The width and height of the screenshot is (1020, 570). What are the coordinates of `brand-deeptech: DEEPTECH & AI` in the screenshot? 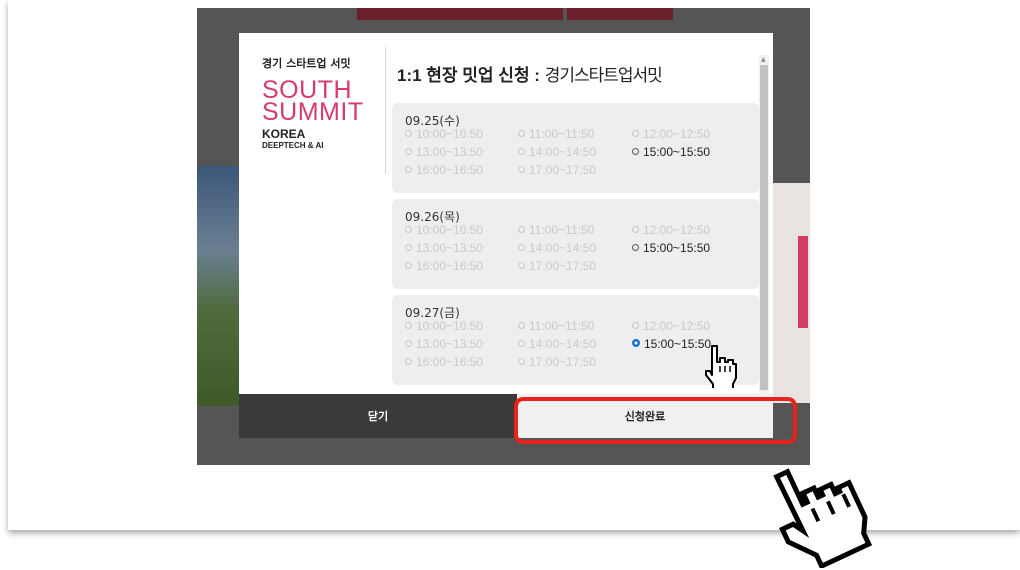 It's located at (293, 145).